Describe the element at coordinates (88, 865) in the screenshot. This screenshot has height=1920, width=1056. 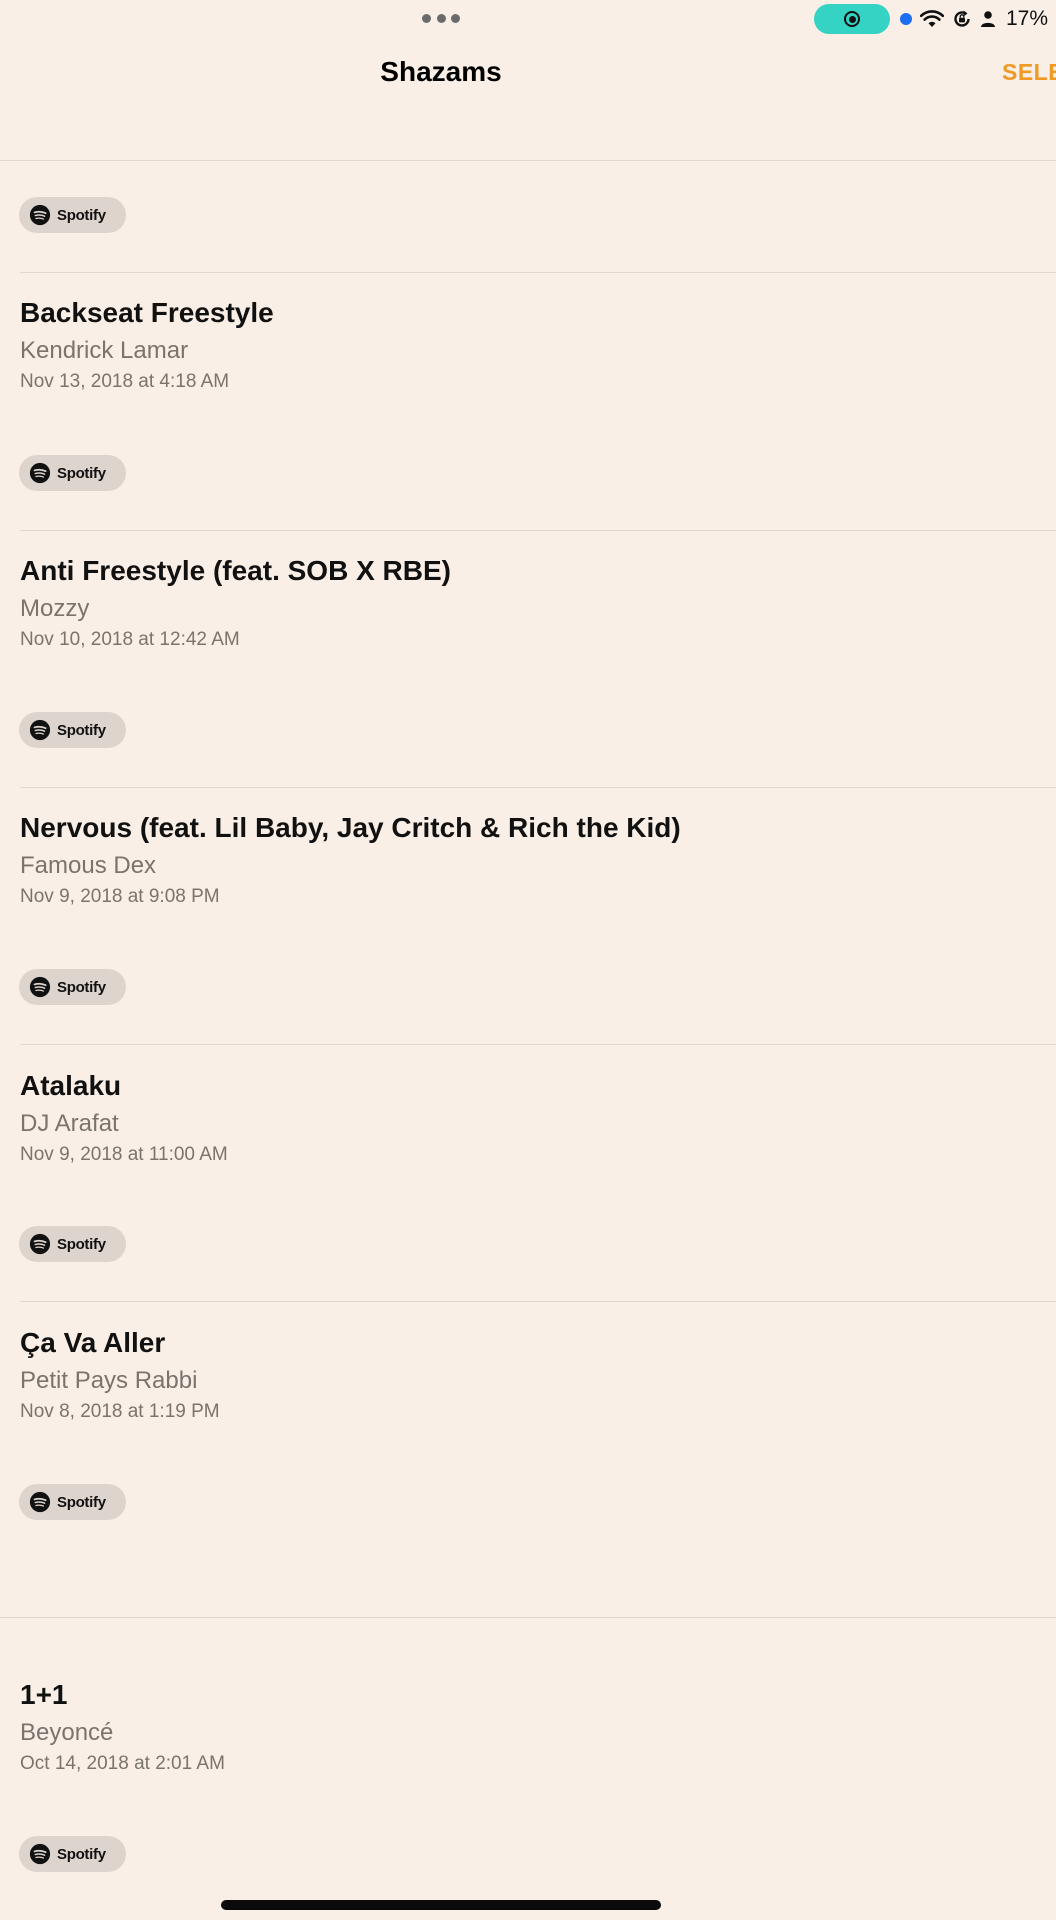
I see `track-artist: Famous Dex` at that location.